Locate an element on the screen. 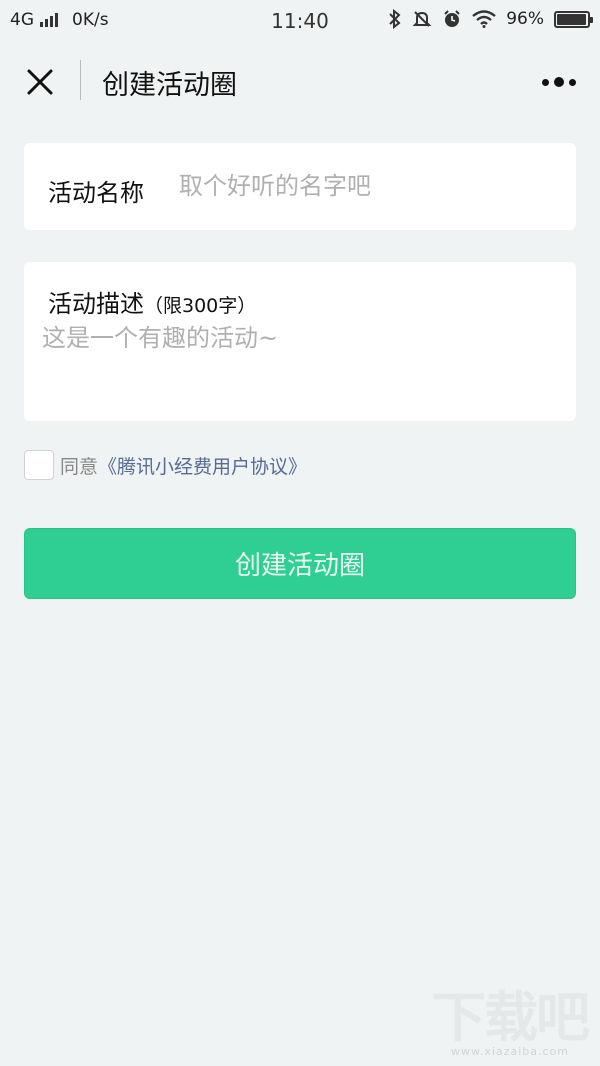 The width and height of the screenshot is (600, 1066). battery-icon is located at coordinates (573, 19).